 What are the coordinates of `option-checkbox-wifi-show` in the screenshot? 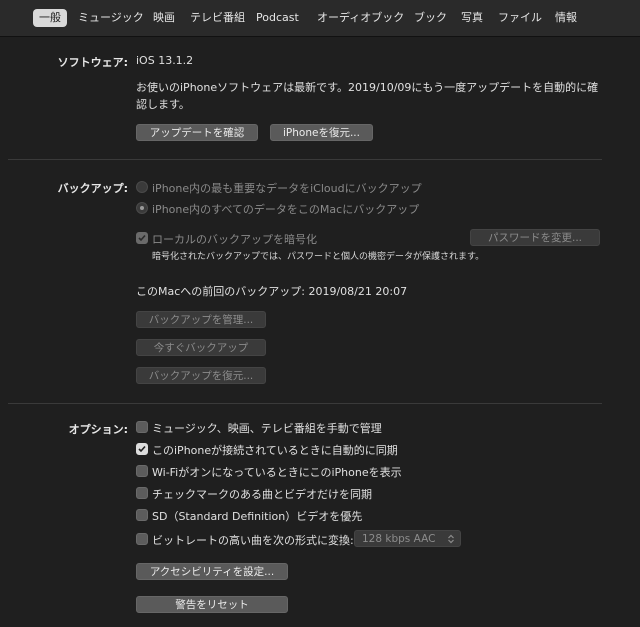 It's located at (142, 471).